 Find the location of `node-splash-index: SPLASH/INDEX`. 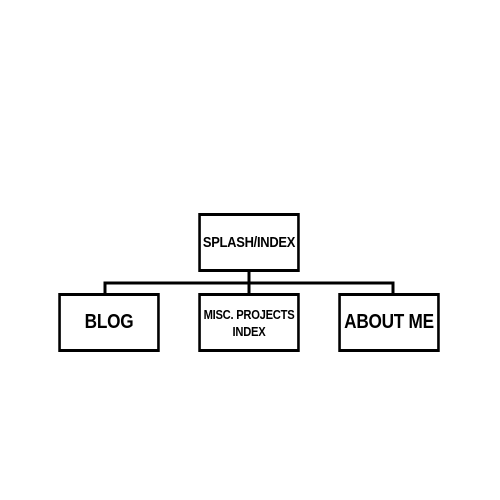

node-splash-index: SPLASH/INDEX is located at coordinates (249, 242).